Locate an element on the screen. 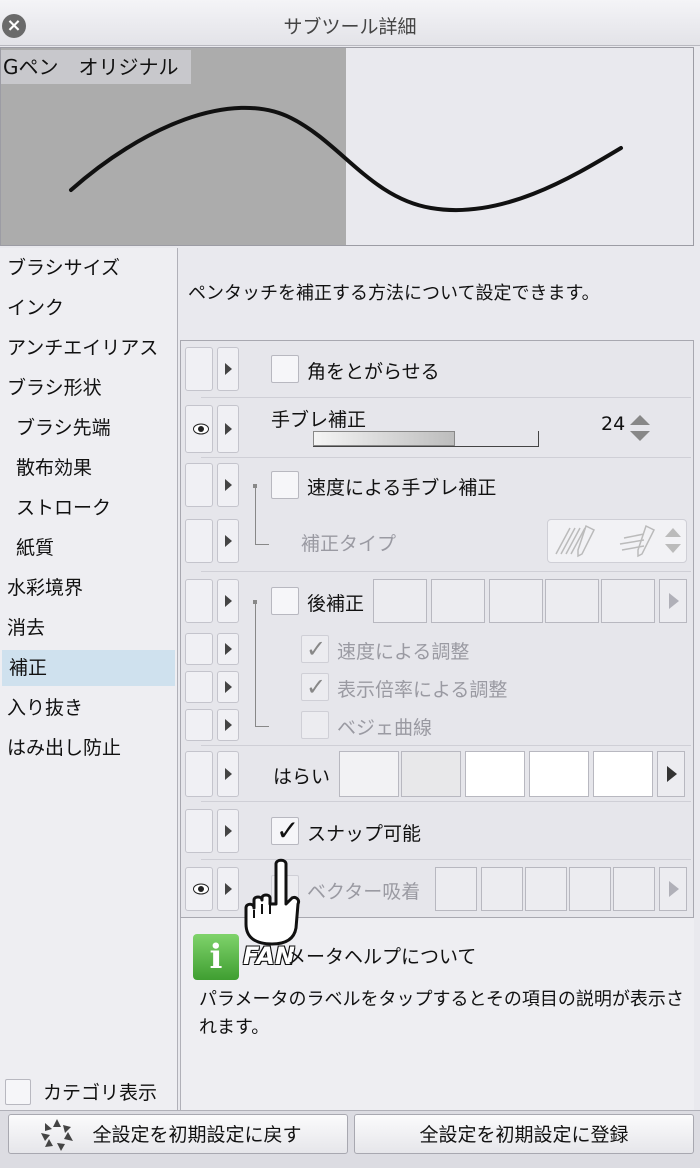 This screenshot has height=1168, width=700. bezier-checkbox is located at coordinates (315, 725).